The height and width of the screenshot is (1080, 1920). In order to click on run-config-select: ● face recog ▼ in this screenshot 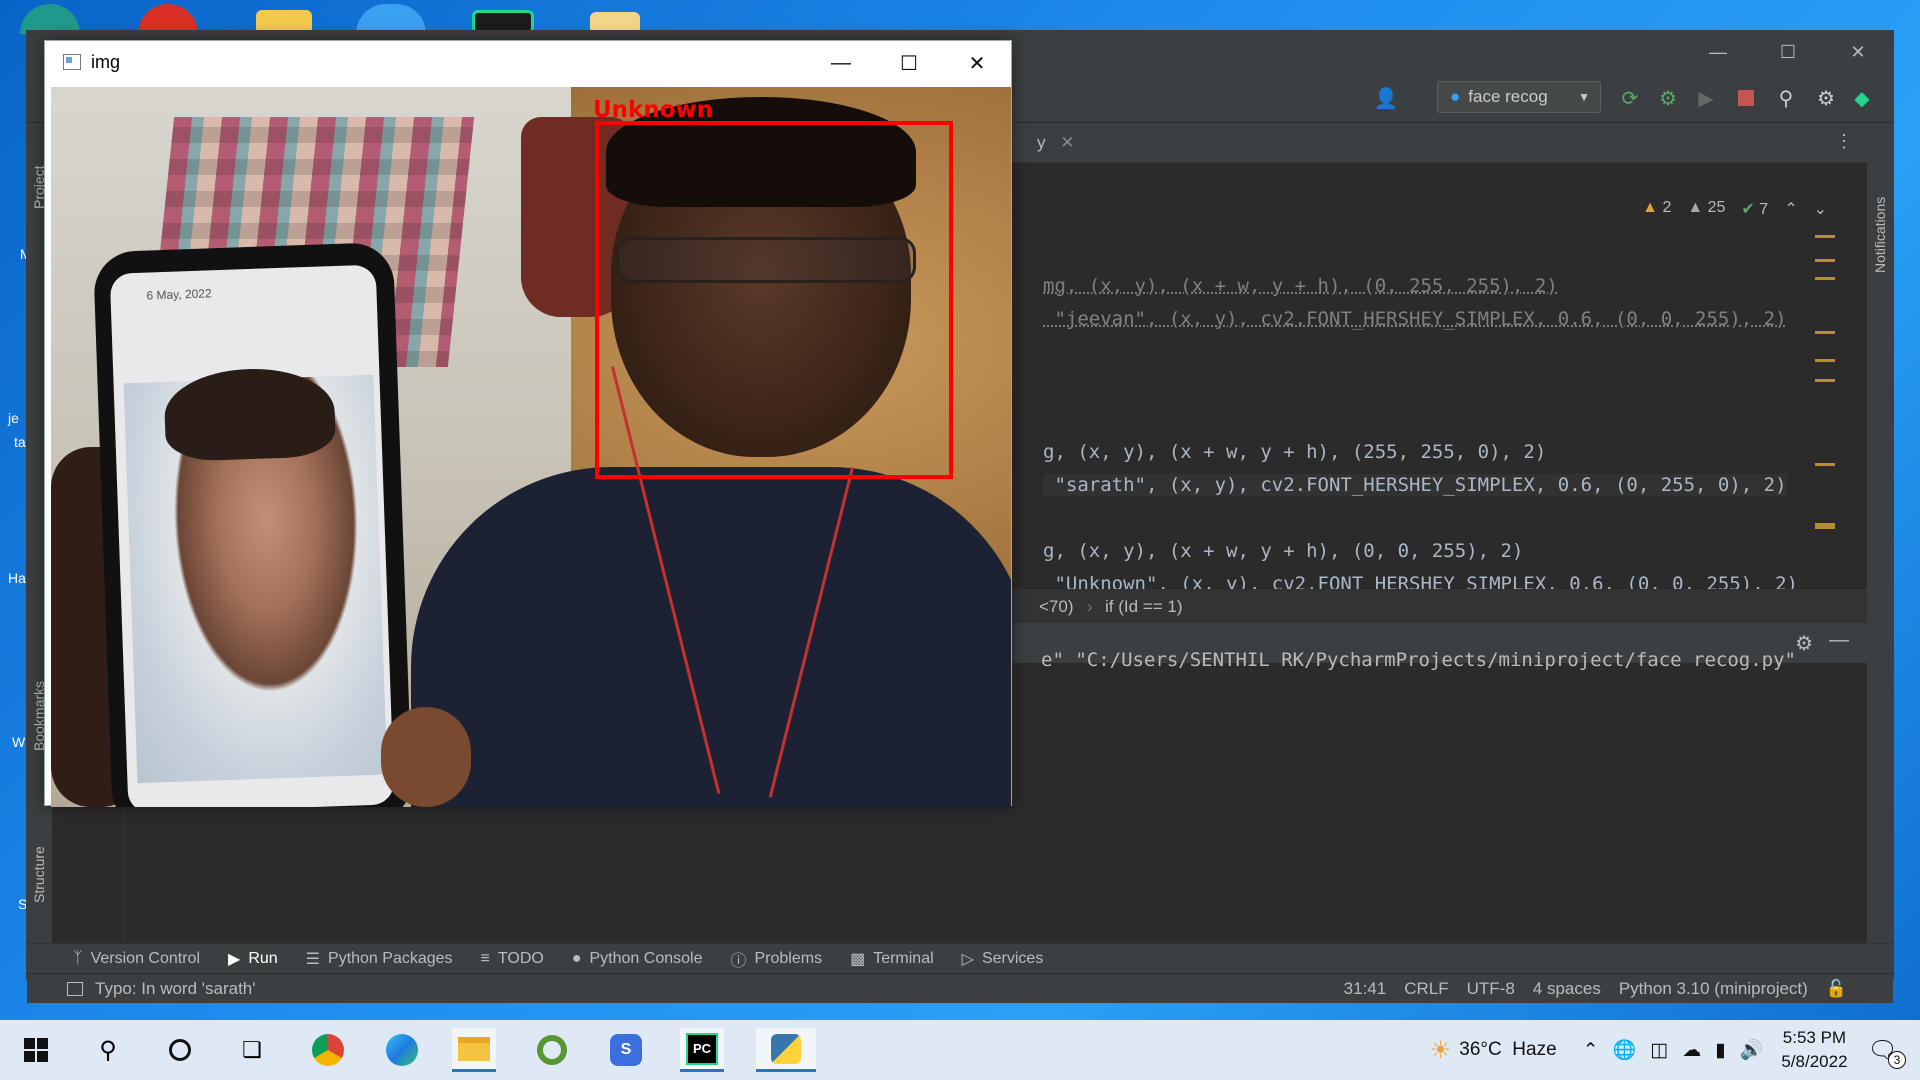, I will do `click(1519, 97)`.